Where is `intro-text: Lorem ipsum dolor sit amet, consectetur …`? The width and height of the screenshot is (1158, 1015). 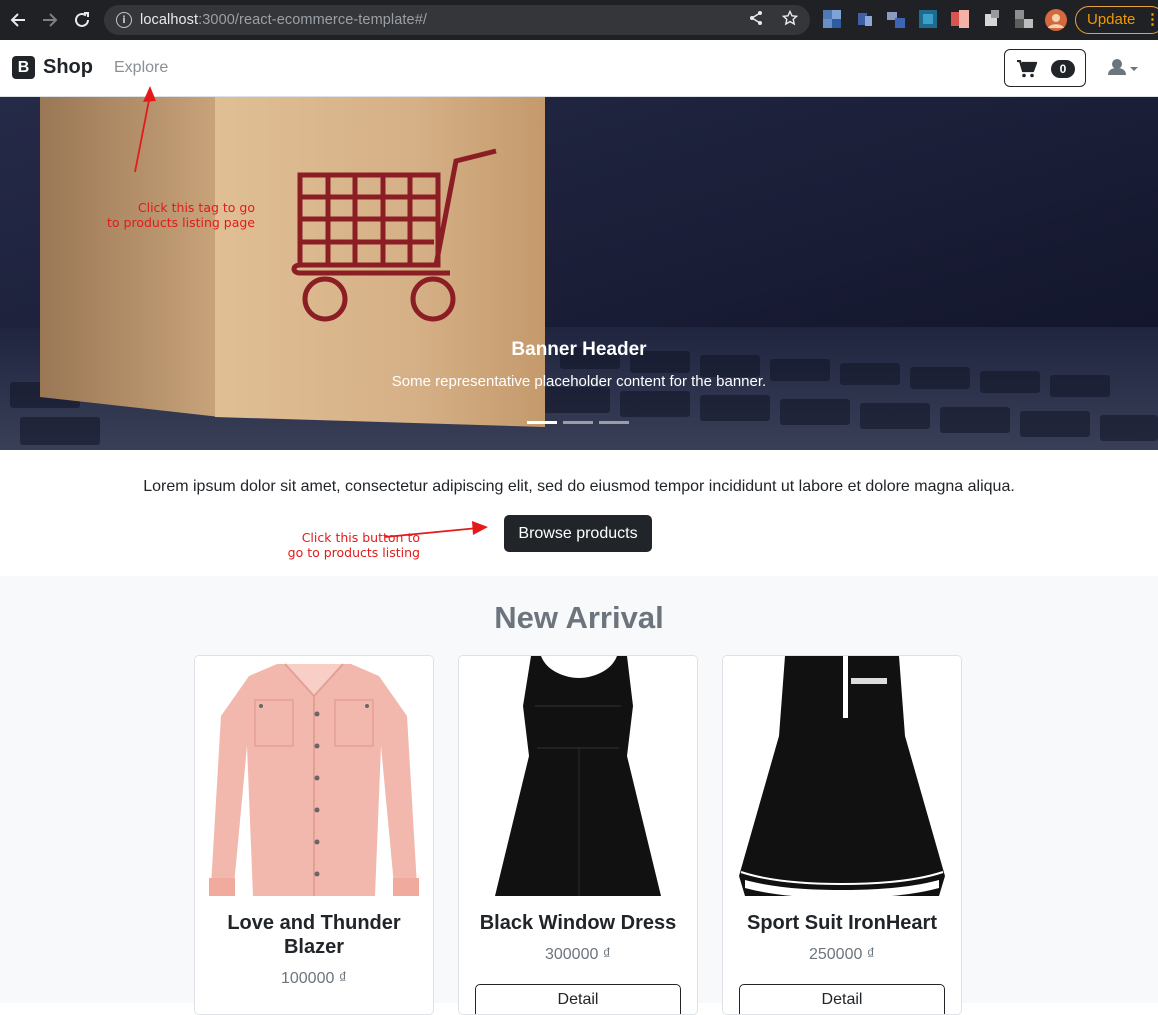
intro-text: Lorem ipsum dolor sit amet, consectetur … is located at coordinates (579, 486).